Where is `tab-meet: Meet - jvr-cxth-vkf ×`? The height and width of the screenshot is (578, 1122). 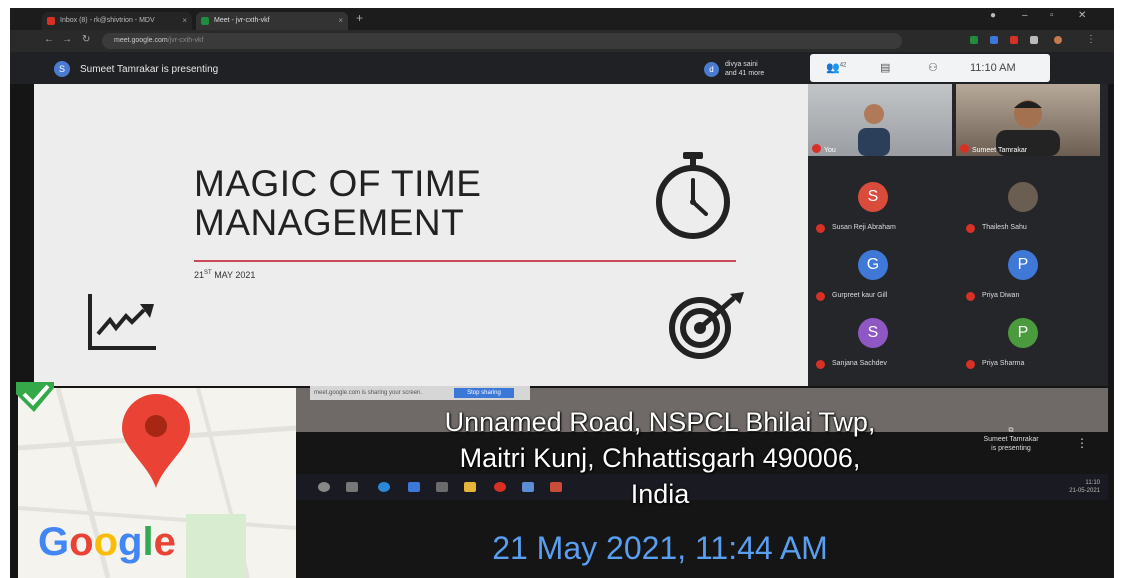 tab-meet: Meet - jvr-cxth-vkf × is located at coordinates (272, 21).